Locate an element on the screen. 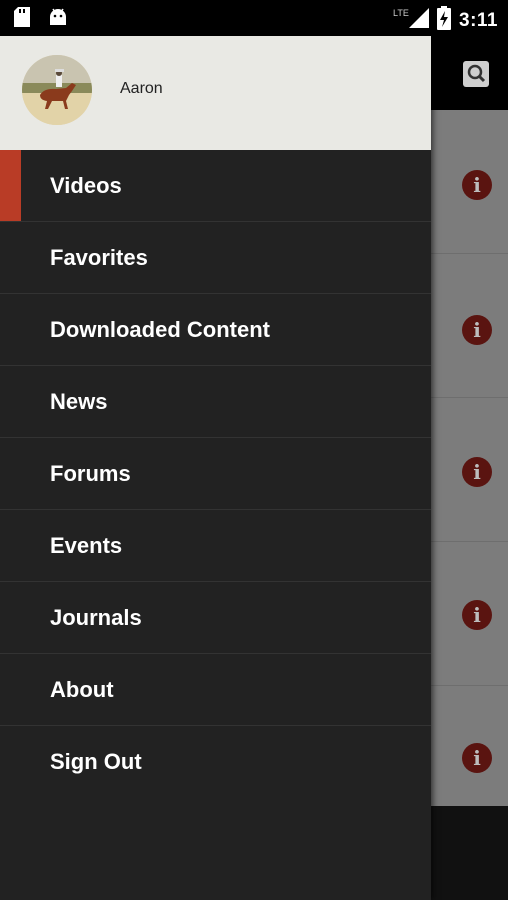 The image size is (508, 900). search-icon is located at coordinates (476, 74).